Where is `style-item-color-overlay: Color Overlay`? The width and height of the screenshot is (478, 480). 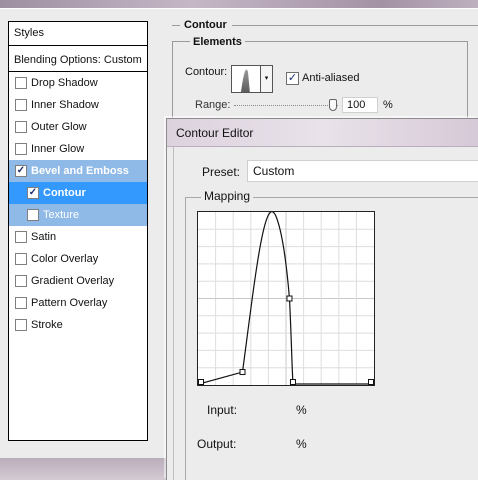 style-item-color-overlay: Color Overlay is located at coordinates (78, 259).